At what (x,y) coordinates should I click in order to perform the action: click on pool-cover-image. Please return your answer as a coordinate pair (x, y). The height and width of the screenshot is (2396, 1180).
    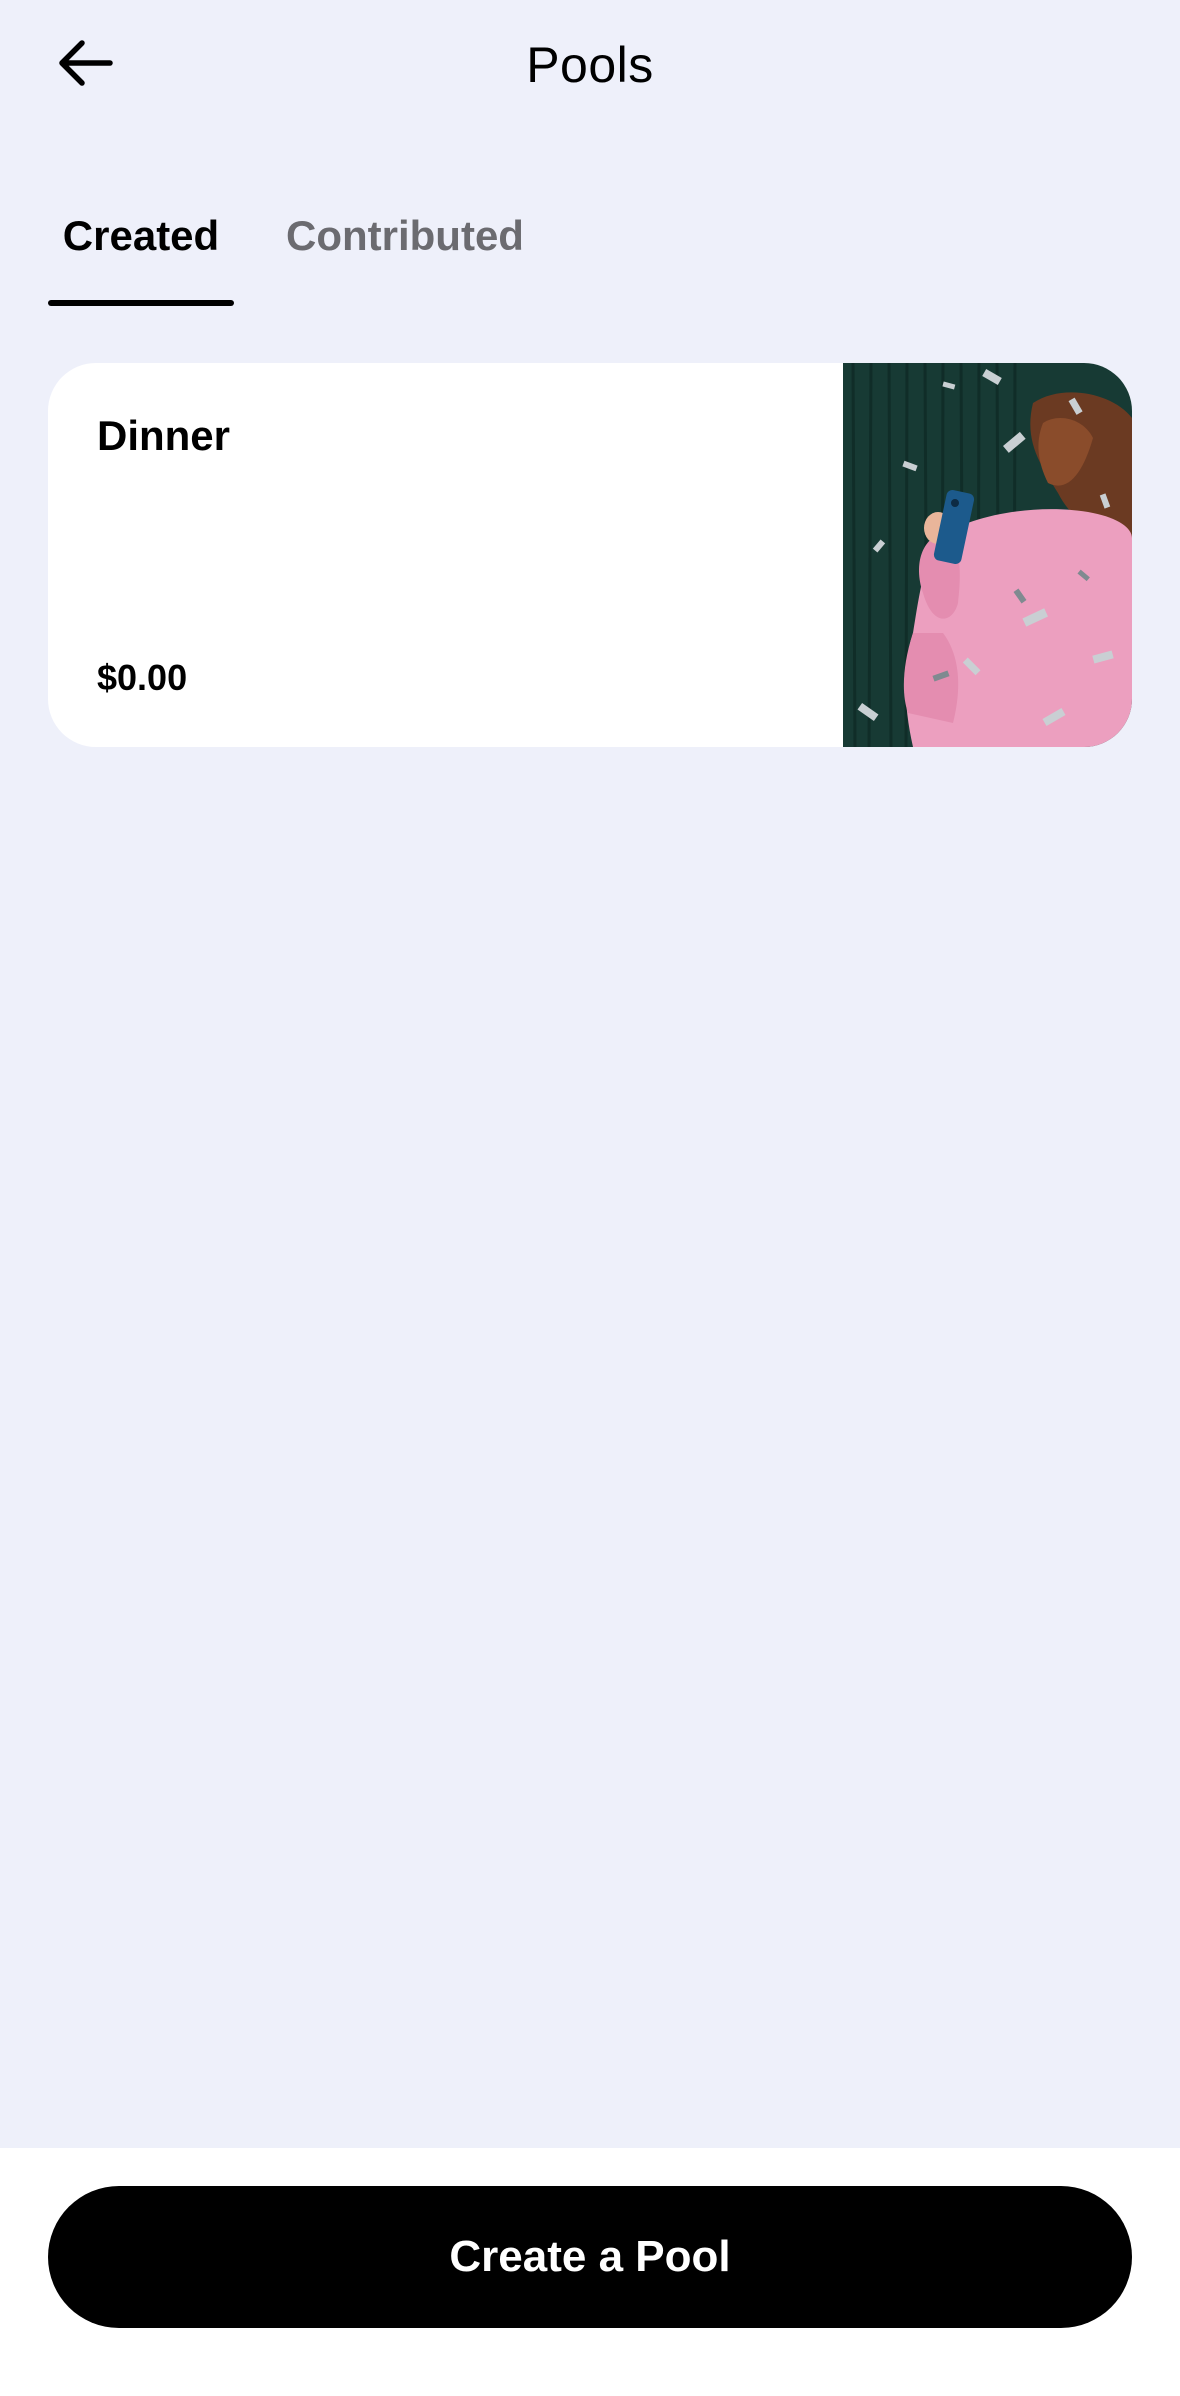
    Looking at the image, I should click on (987, 555).